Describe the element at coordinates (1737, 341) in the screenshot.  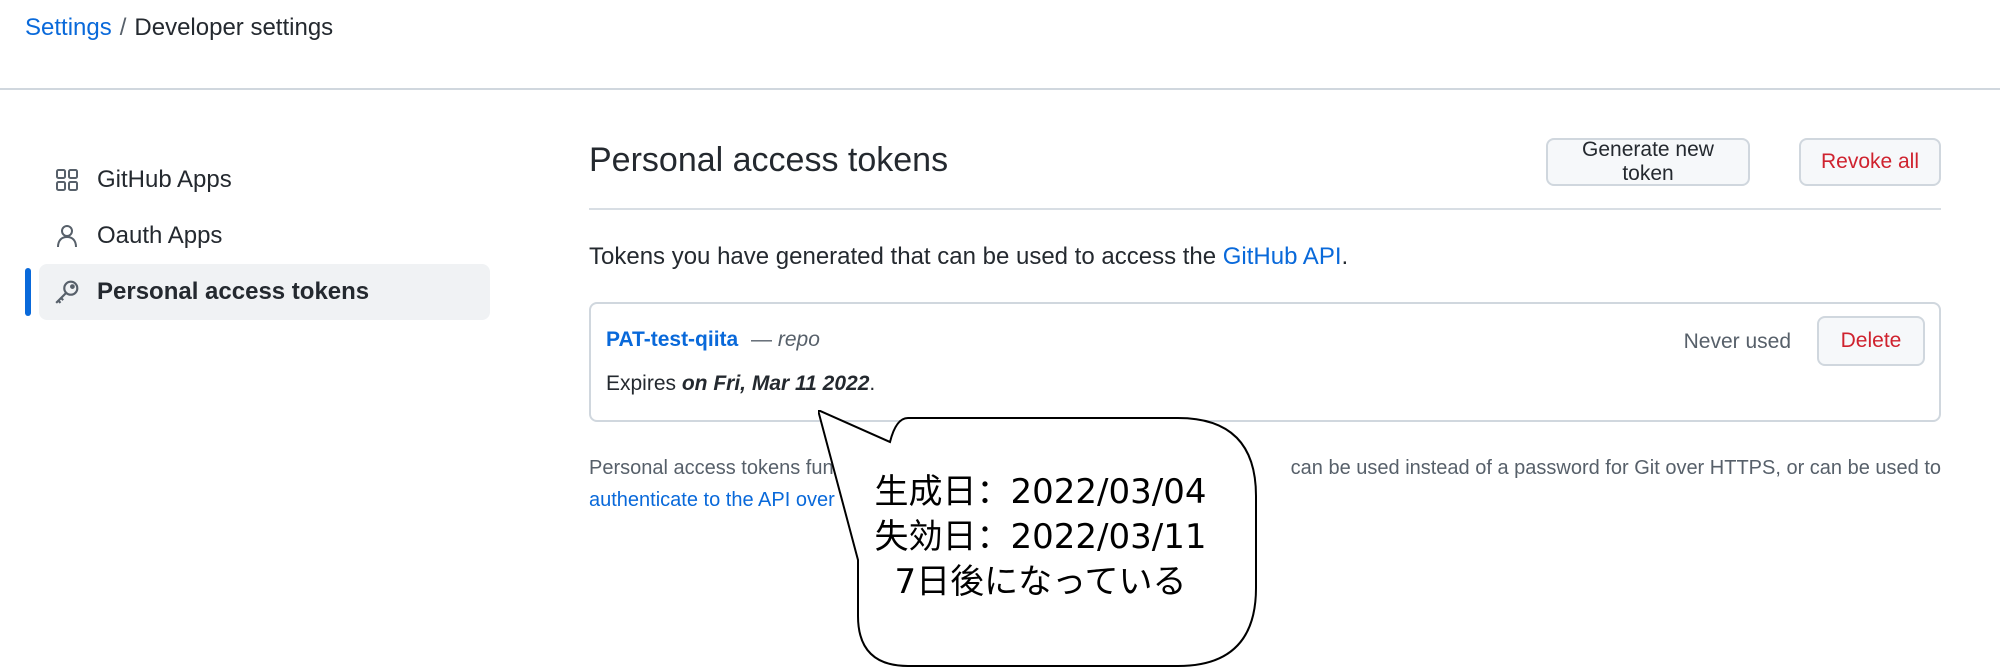
I see `token-usage-status: Never used` at that location.